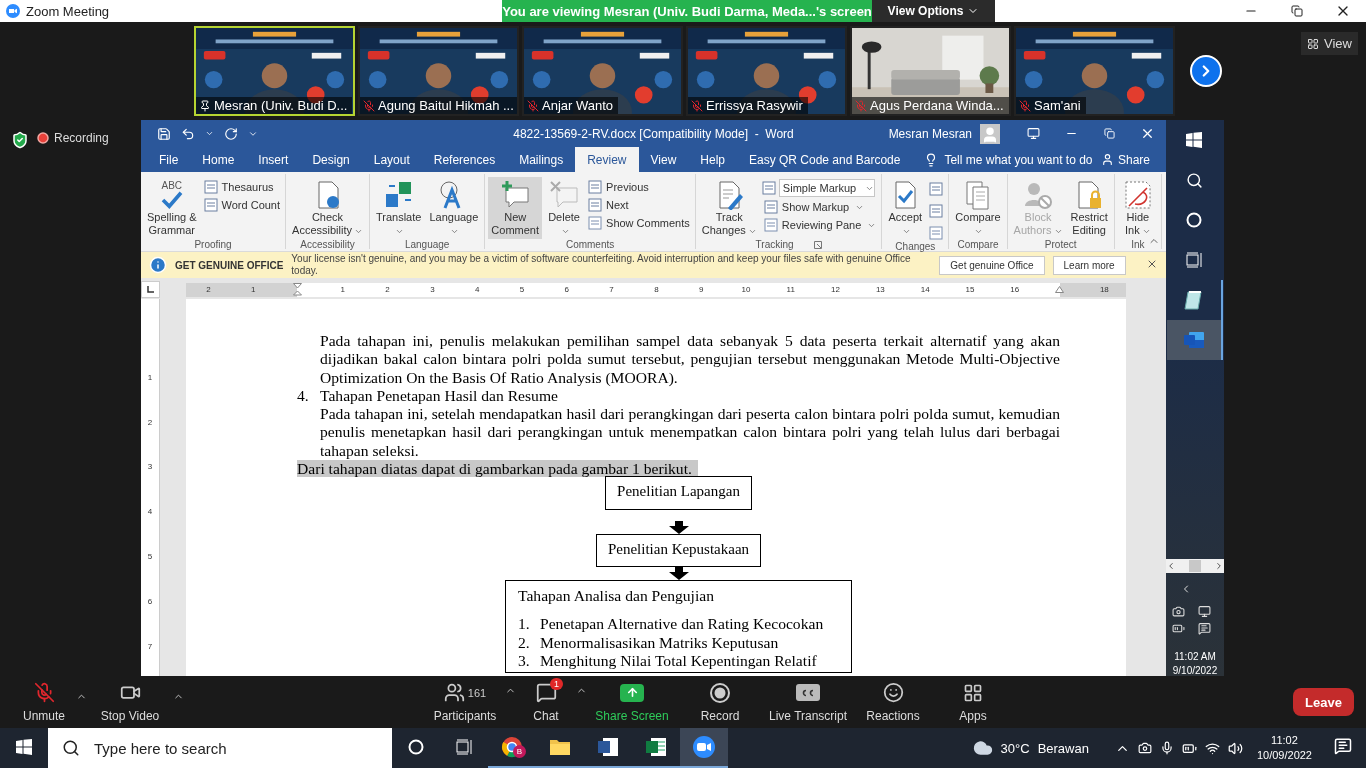  Describe the element at coordinates (566, 289) in the screenshot. I see `ruler-number: 6` at that location.